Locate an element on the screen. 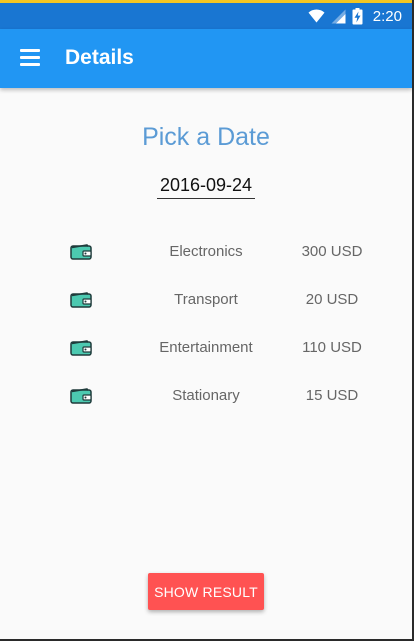  expense-category: Entertainment is located at coordinates (206, 347).